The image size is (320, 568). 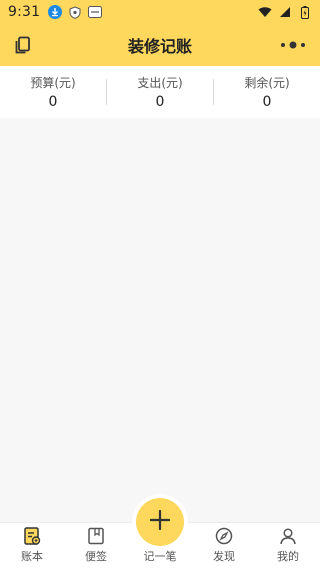 I want to click on expense-label: 支出(元), so click(x=160, y=83).